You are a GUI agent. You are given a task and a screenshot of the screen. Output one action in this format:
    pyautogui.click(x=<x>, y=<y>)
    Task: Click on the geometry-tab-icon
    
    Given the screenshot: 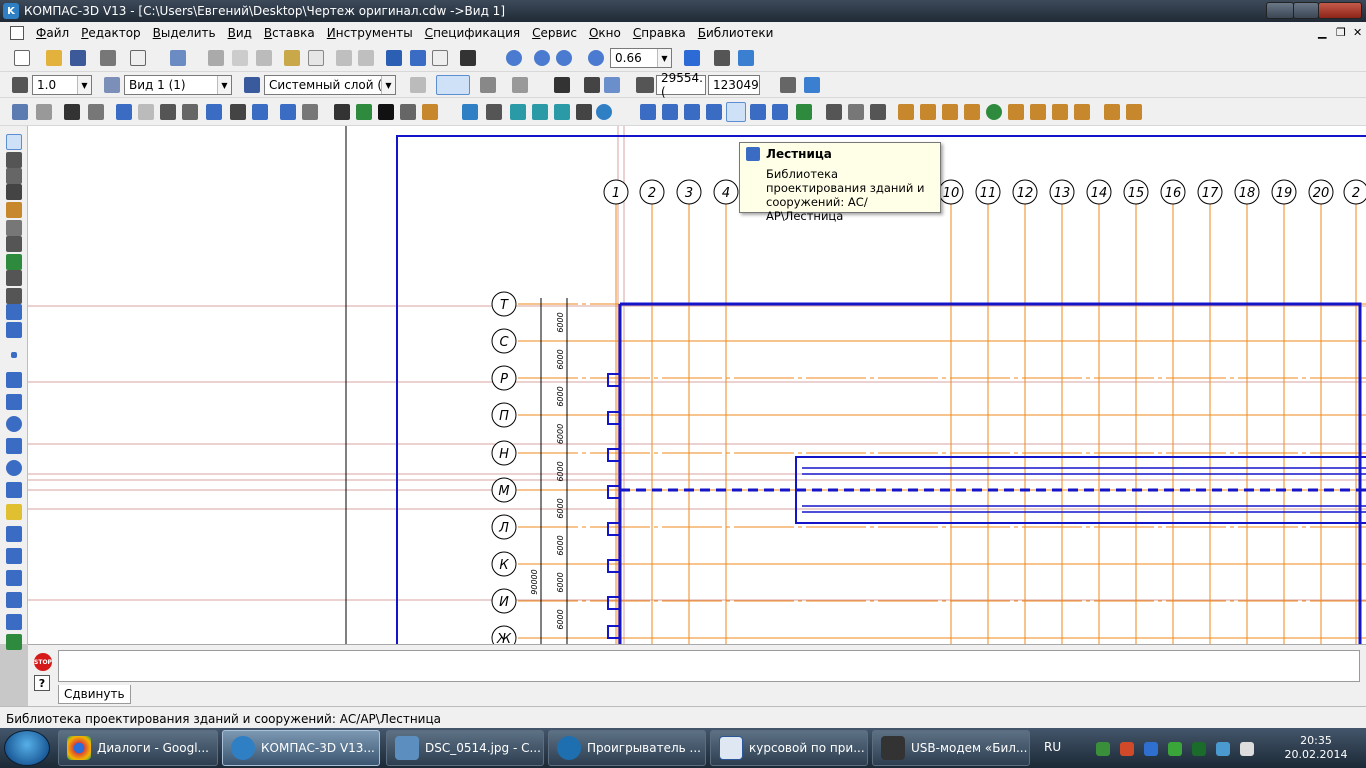 What is the action you would take?
    pyautogui.click(x=14, y=142)
    